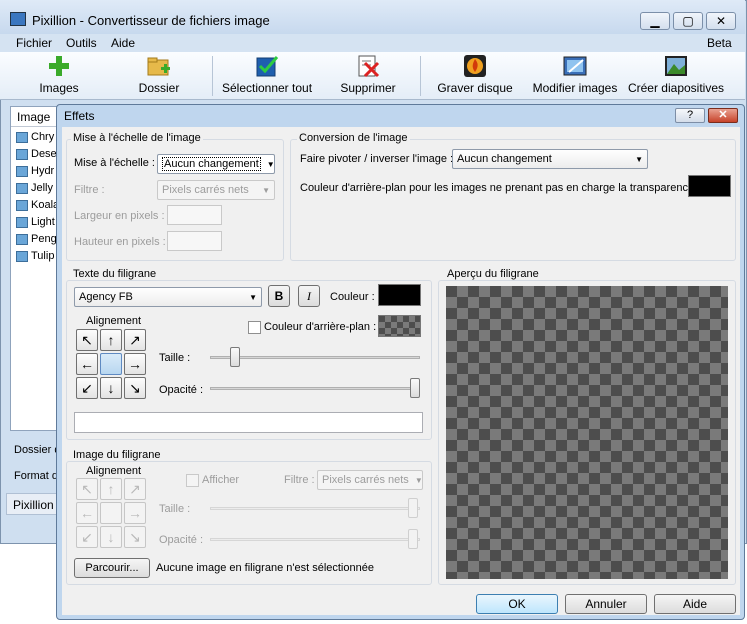 This screenshot has width=747, height=624. Describe the element at coordinates (194, 215) in the screenshot. I see `width-input` at that location.